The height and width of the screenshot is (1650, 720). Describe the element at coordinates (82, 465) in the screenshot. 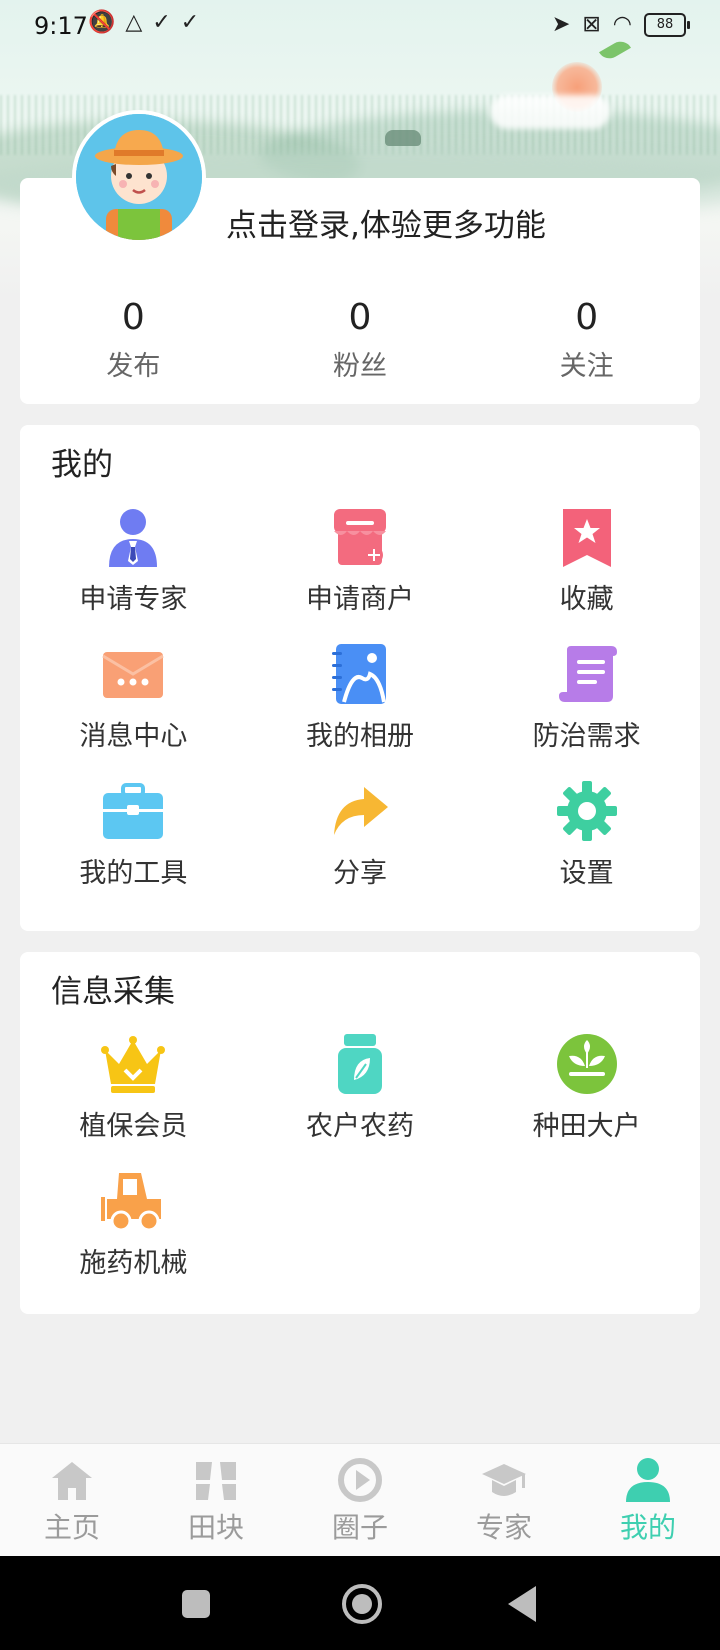

I see `section-title: 我的` at that location.